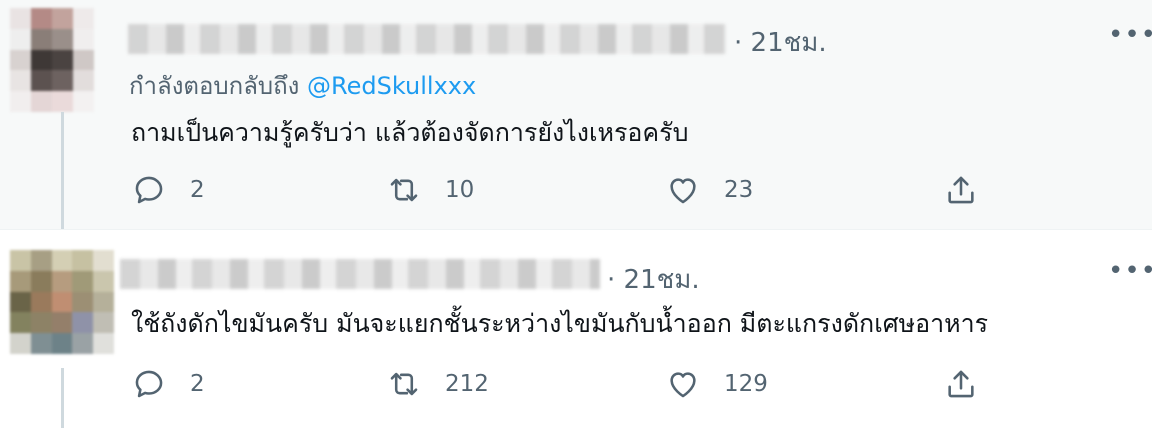  What do you see at coordinates (709, 190) in the screenshot?
I see `like-button: 23` at bounding box center [709, 190].